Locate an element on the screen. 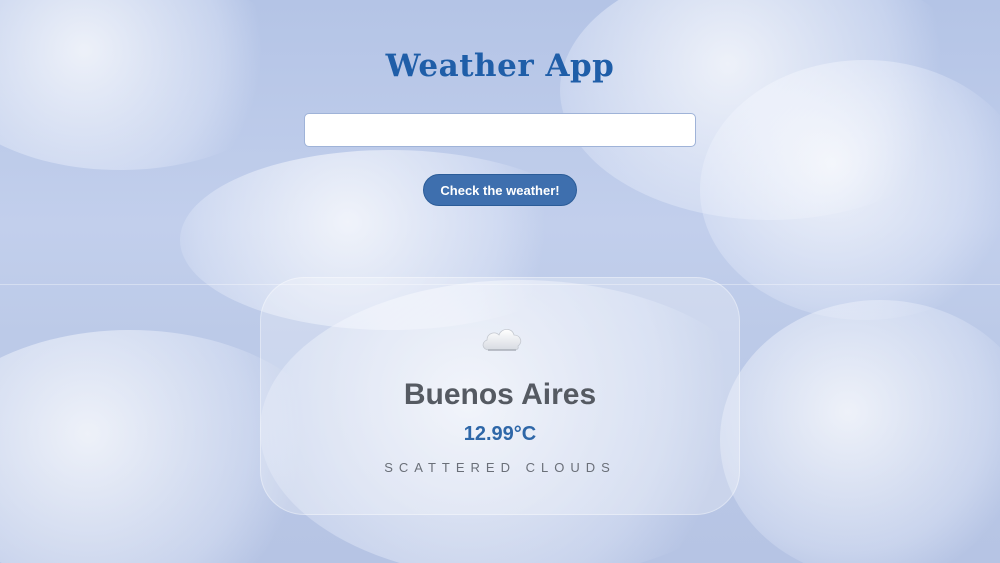 This screenshot has width=1000, height=563. city-name: Buenos Aires is located at coordinates (500, 394).